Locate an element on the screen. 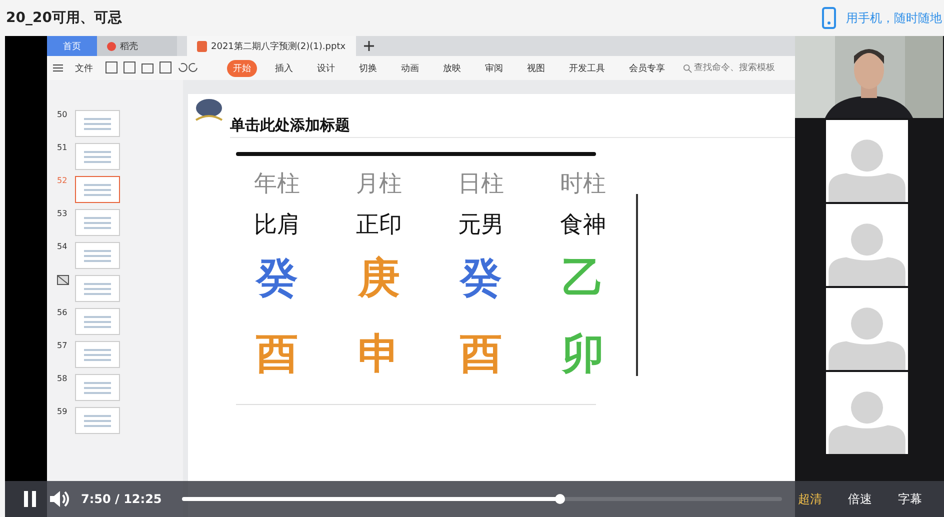 Image resolution: width=944 pixels, height=517 pixels. file-menu: 文件 is located at coordinates (84, 68).